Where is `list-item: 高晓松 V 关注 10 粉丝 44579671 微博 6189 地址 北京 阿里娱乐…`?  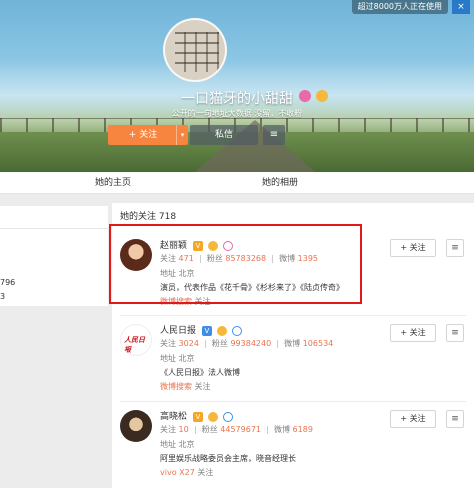 list-item: 高晓松 V 关注 10 粉丝 44579671 微博 6189 地址 北京 阿里娱乐… is located at coordinates (293, 446).